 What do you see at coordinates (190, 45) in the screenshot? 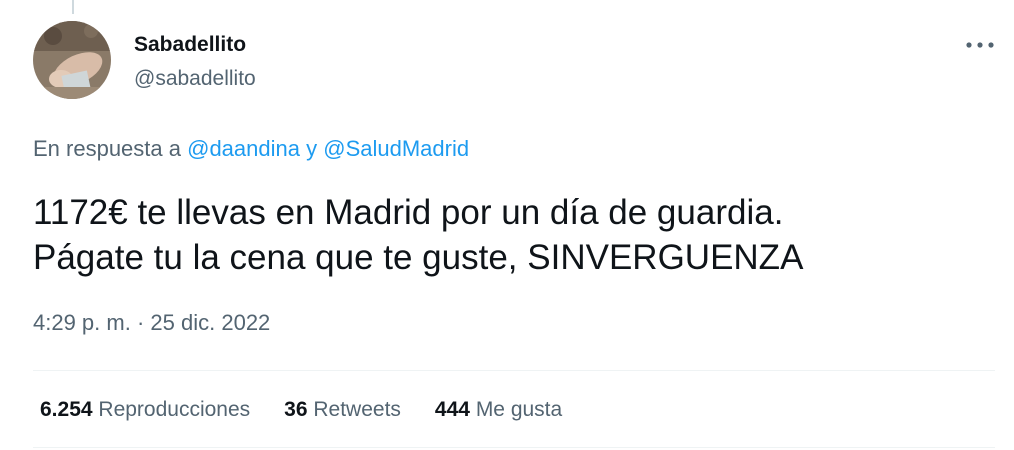
I see `author-name: Sabadellito` at bounding box center [190, 45].